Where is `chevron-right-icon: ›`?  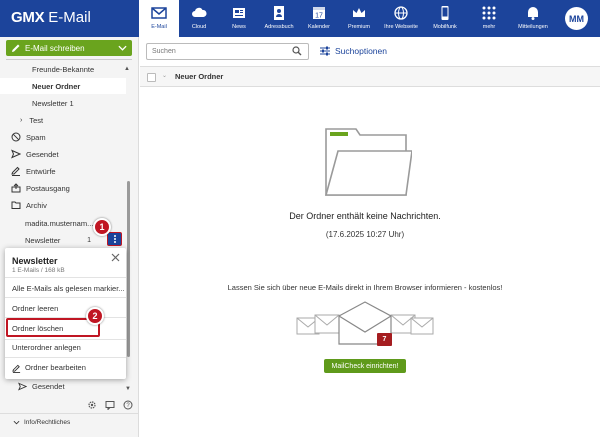
chevron-right-icon: › is located at coordinates (21, 120).